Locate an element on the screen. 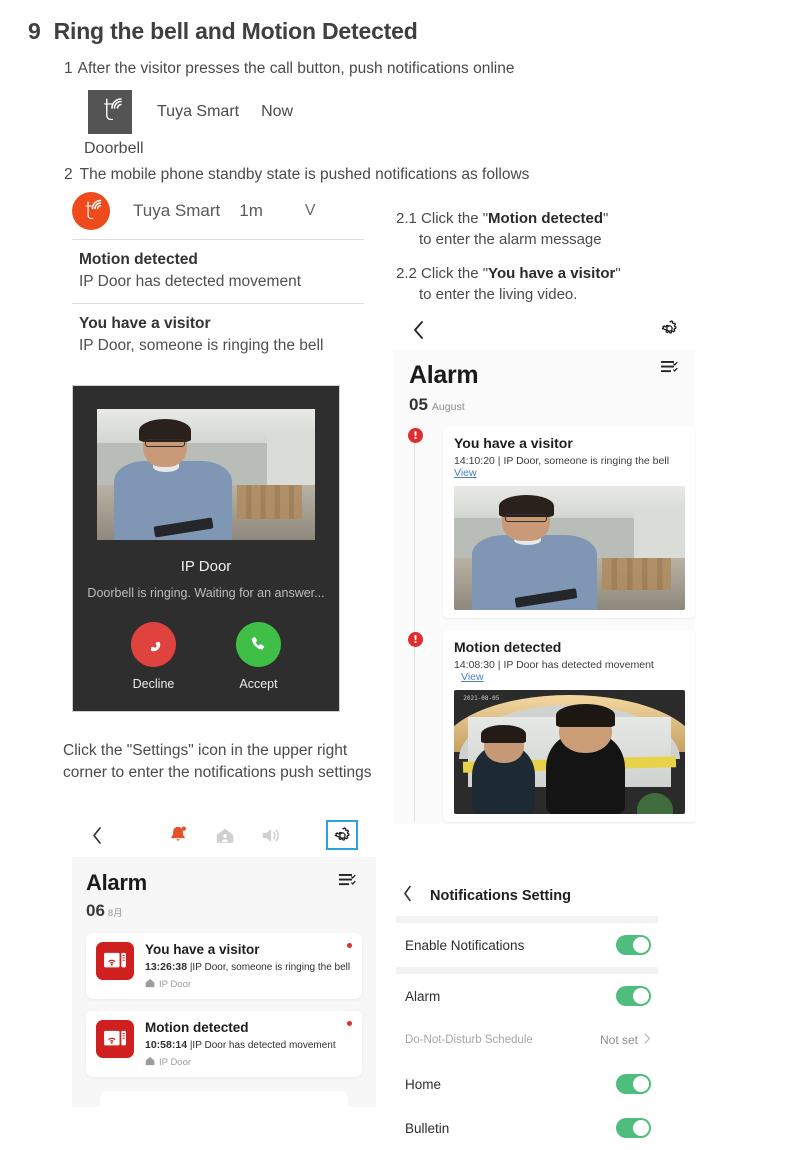 Image resolution: width=790 pixels, height=1150 pixels. settings-gear-highlighted is located at coordinates (342, 835).